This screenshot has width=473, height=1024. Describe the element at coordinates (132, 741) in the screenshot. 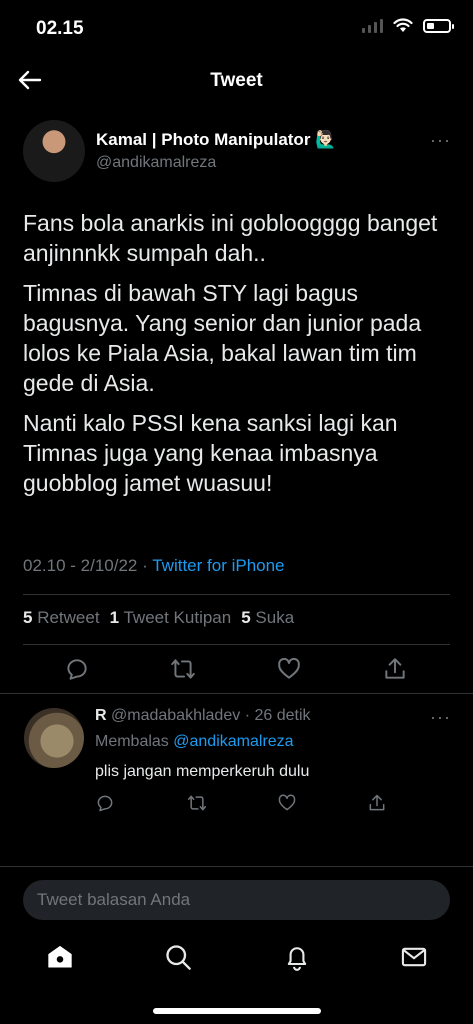

I see `replying-prefix: Membalas` at that location.